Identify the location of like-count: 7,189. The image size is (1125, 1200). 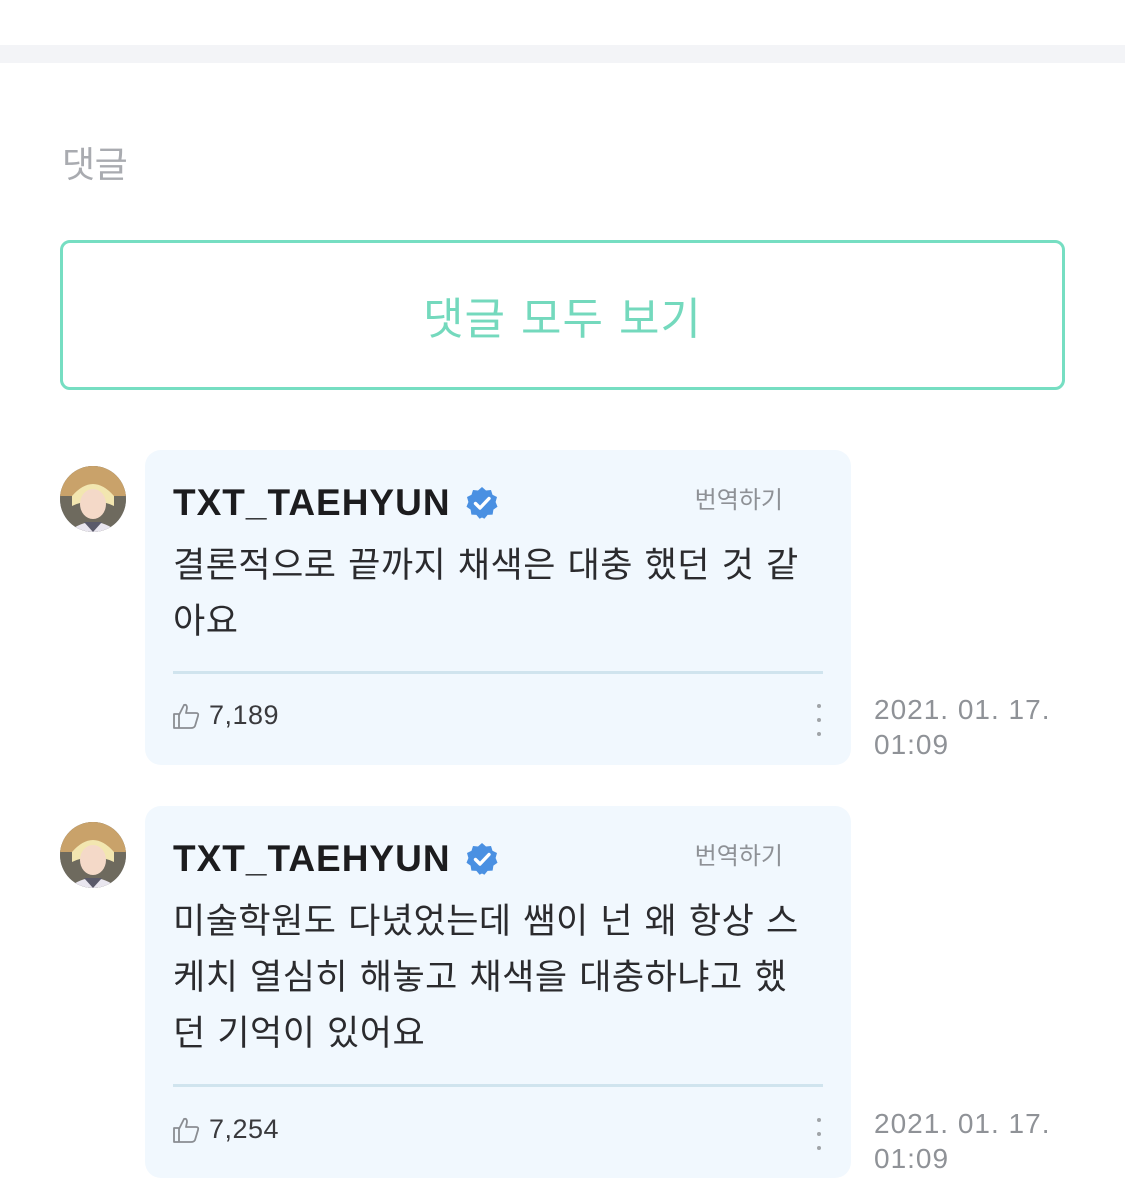
(244, 715).